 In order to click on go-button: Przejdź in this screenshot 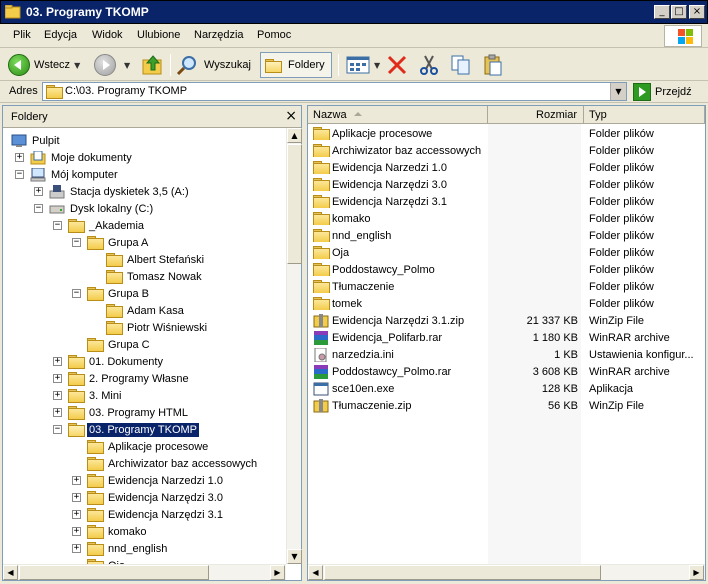, I will do `click(662, 92)`.